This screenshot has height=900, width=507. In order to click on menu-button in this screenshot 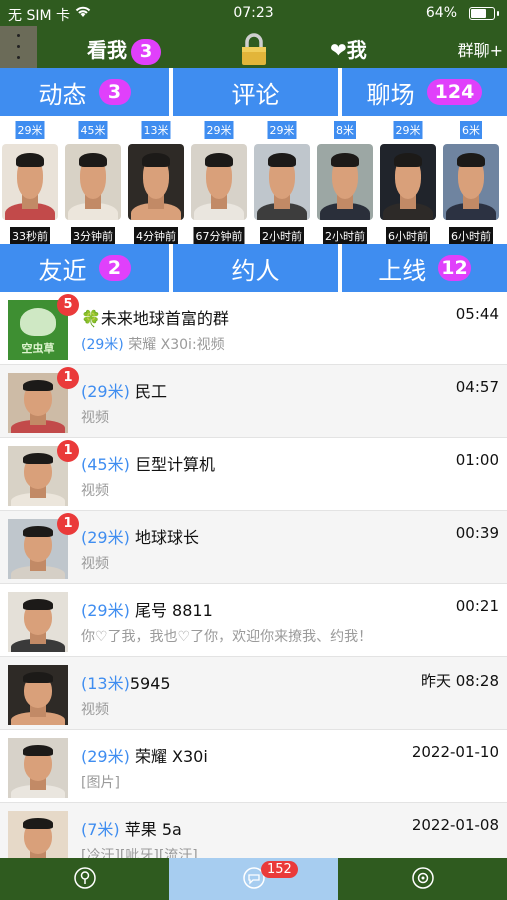, I will do `click(18, 47)`.